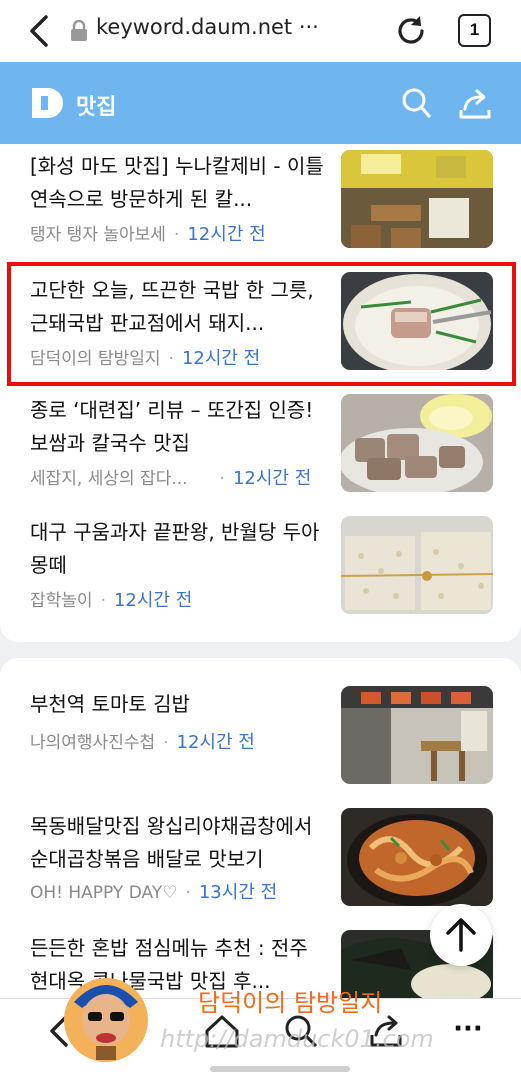 Image resolution: width=521 pixels, height=1080 pixels. I want to click on tab-count-button: 1, so click(474, 30).